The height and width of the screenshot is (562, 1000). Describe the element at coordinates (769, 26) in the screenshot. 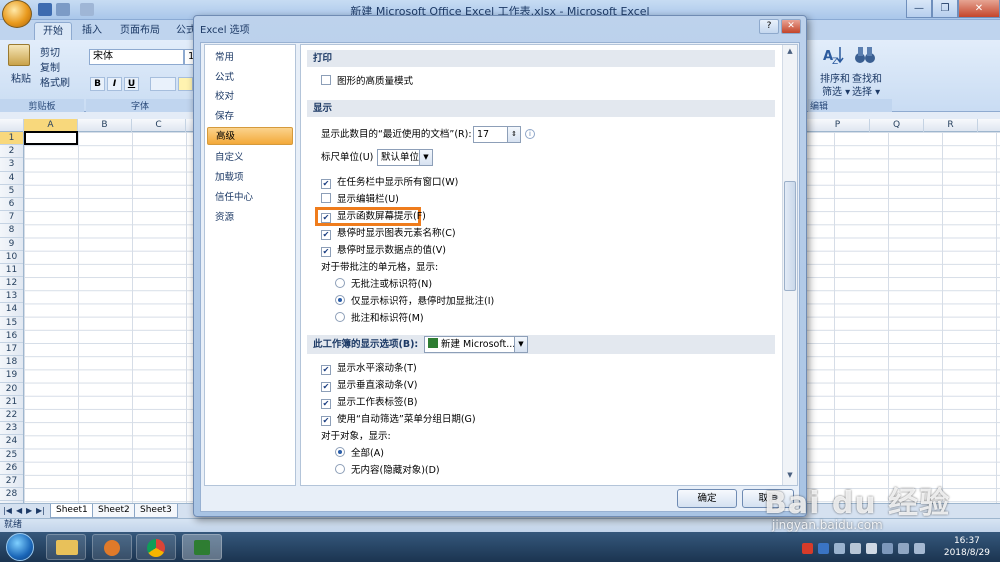

I see `dialog-help-button: ?` at that location.